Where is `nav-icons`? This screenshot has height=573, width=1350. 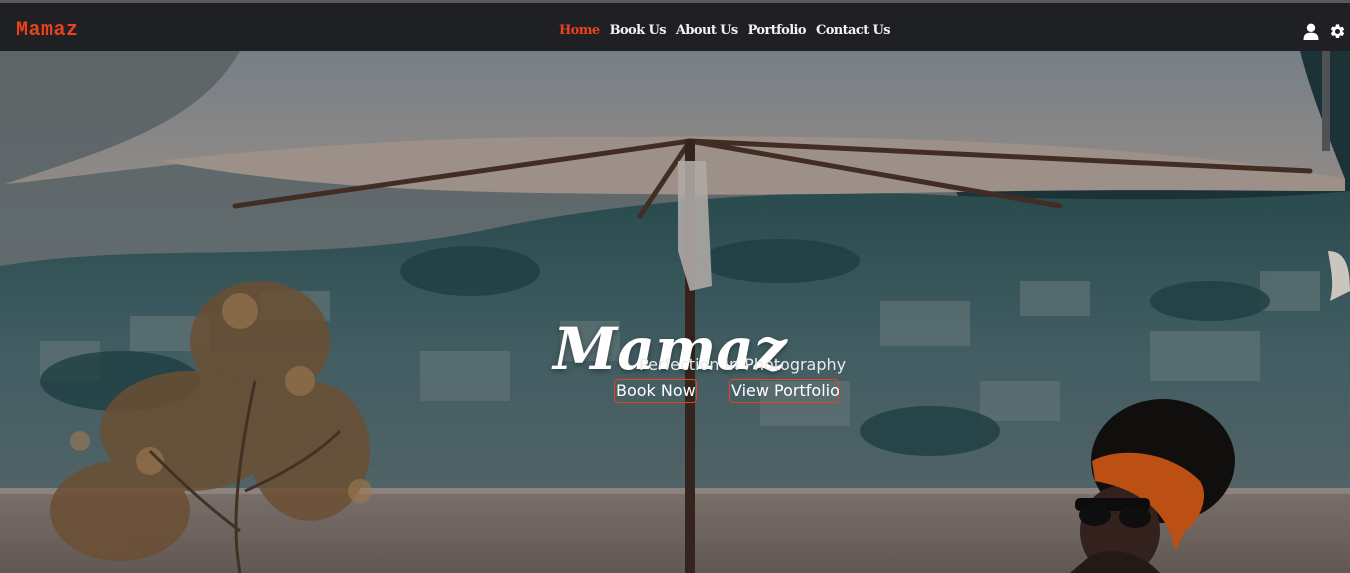
nav-icons is located at coordinates (1324, 31).